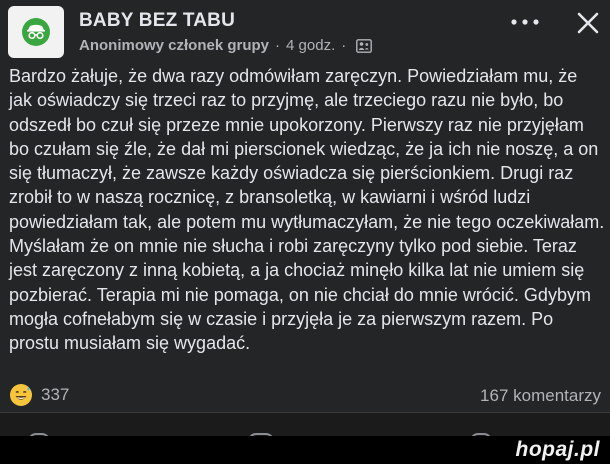  Describe the element at coordinates (157, 21) in the screenshot. I see `group-name: BABY BEZ TABU` at that location.